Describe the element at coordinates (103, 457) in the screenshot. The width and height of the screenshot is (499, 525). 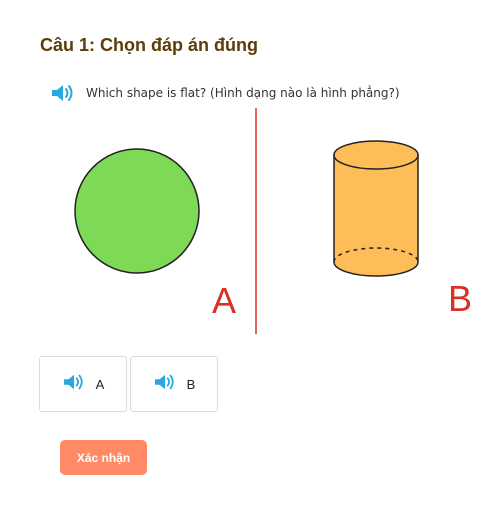
I see `confirm-button: Xác nhận` at that location.